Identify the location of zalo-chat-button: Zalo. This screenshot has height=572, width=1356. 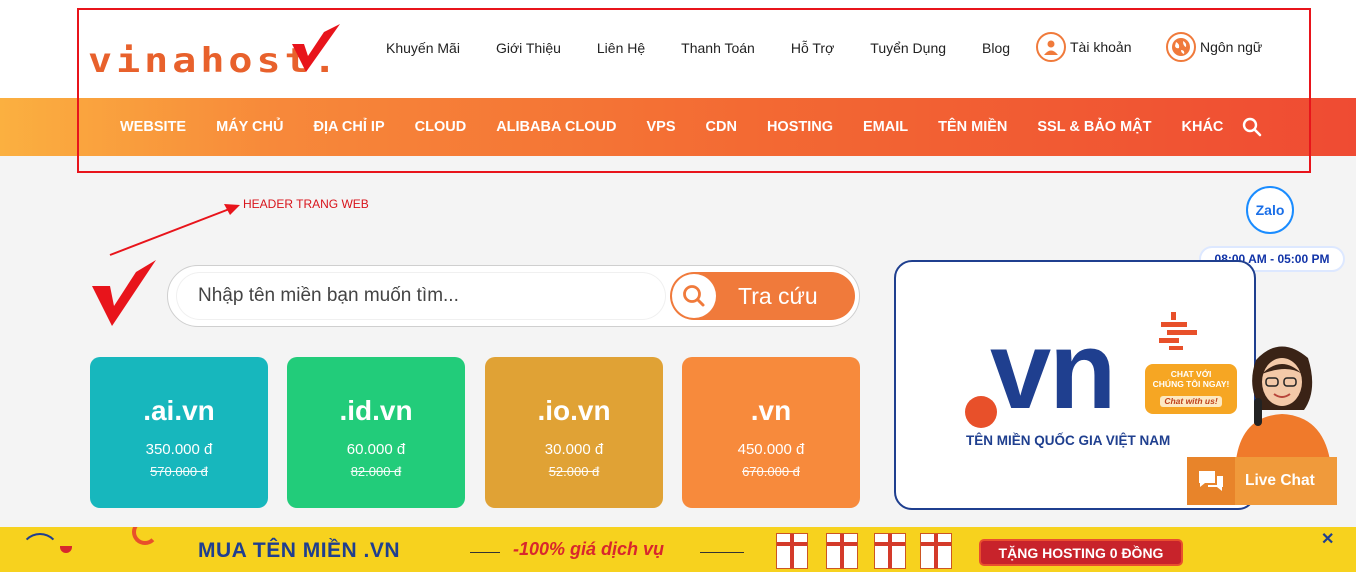
(1270, 210).